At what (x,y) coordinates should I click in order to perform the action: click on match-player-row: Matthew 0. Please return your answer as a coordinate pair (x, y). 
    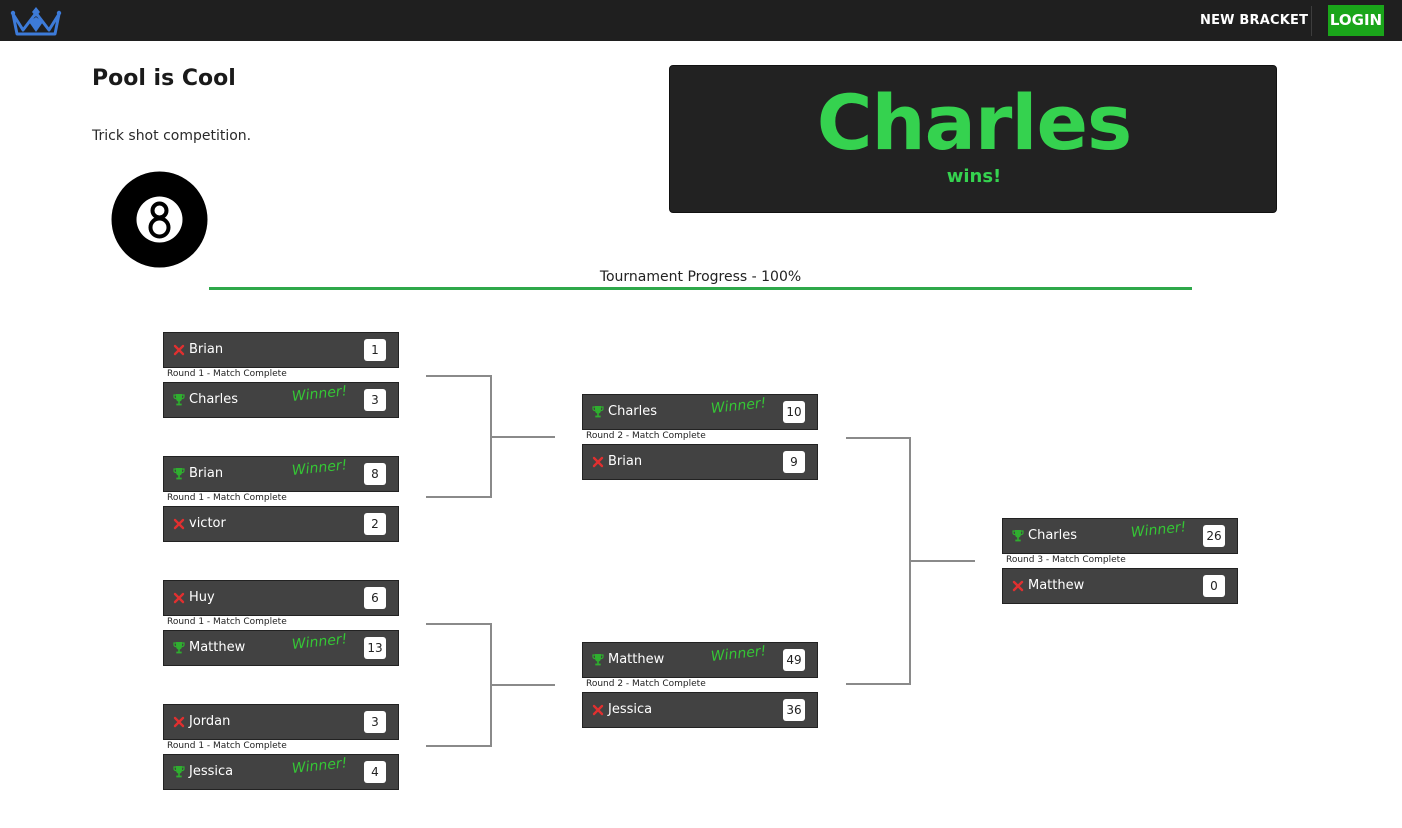
    Looking at the image, I should click on (1120, 586).